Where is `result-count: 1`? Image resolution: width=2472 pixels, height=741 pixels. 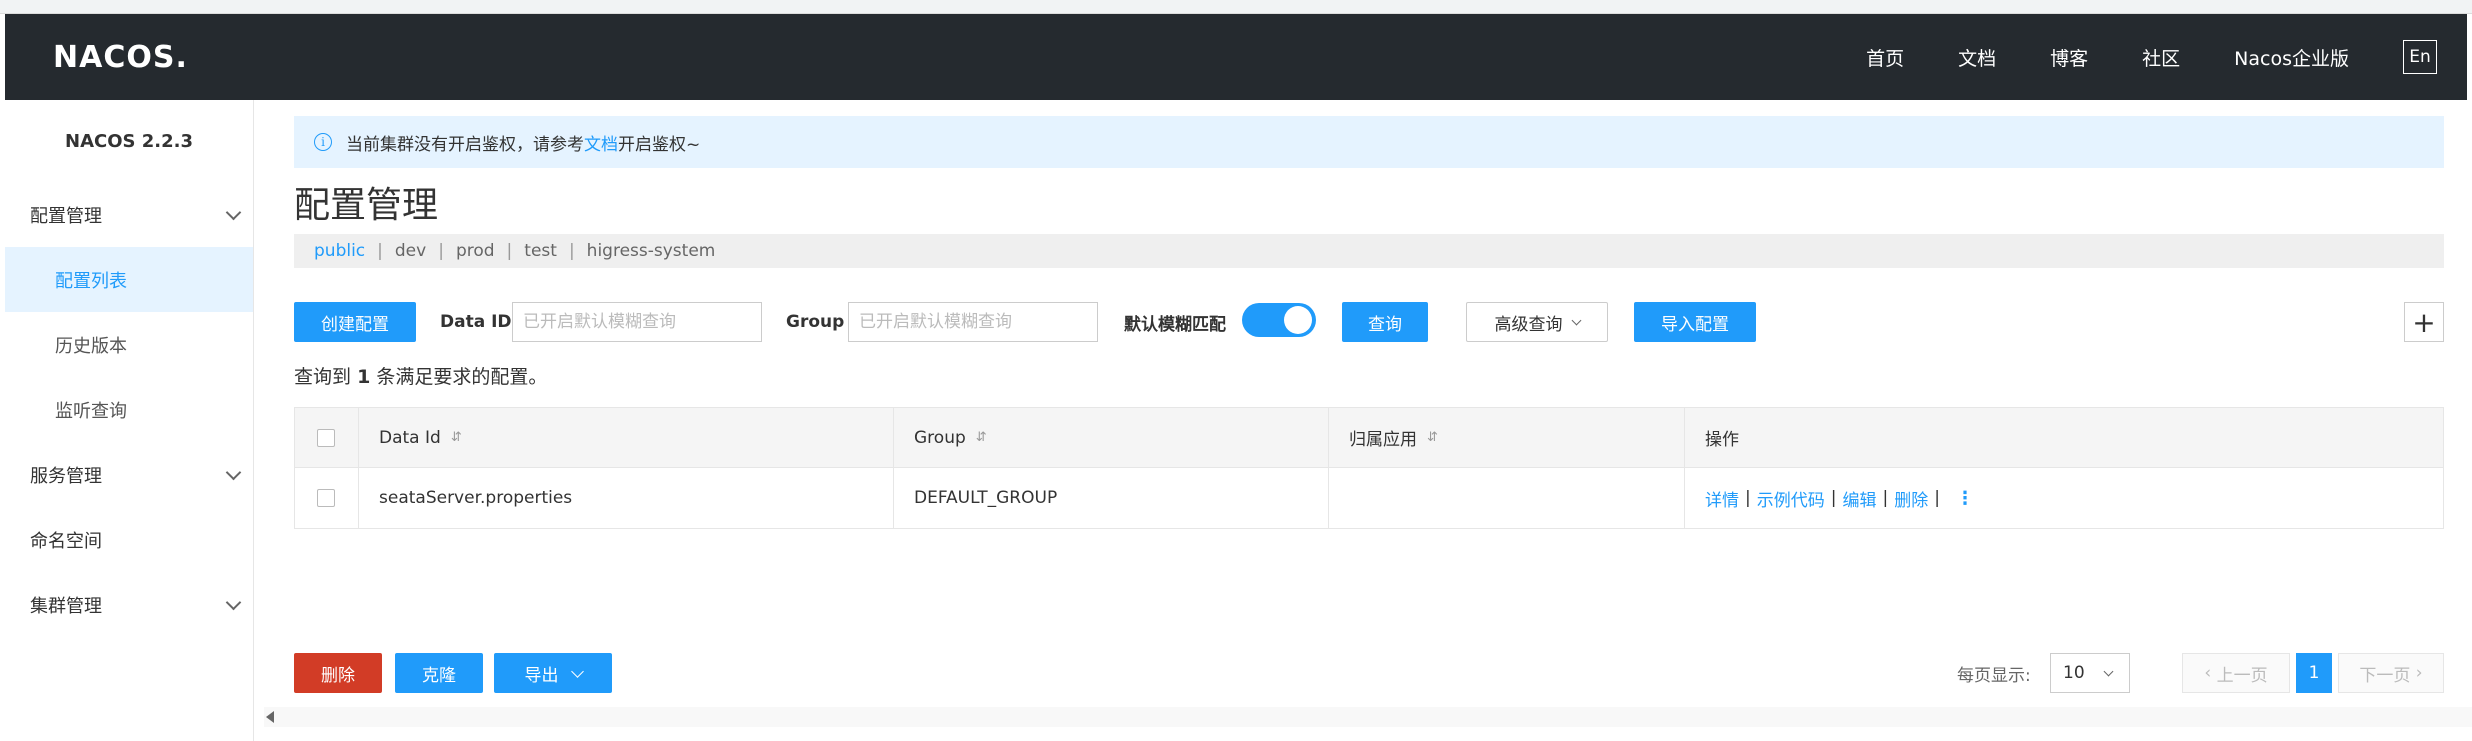 result-count: 1 is located at coordinates (364, 377).